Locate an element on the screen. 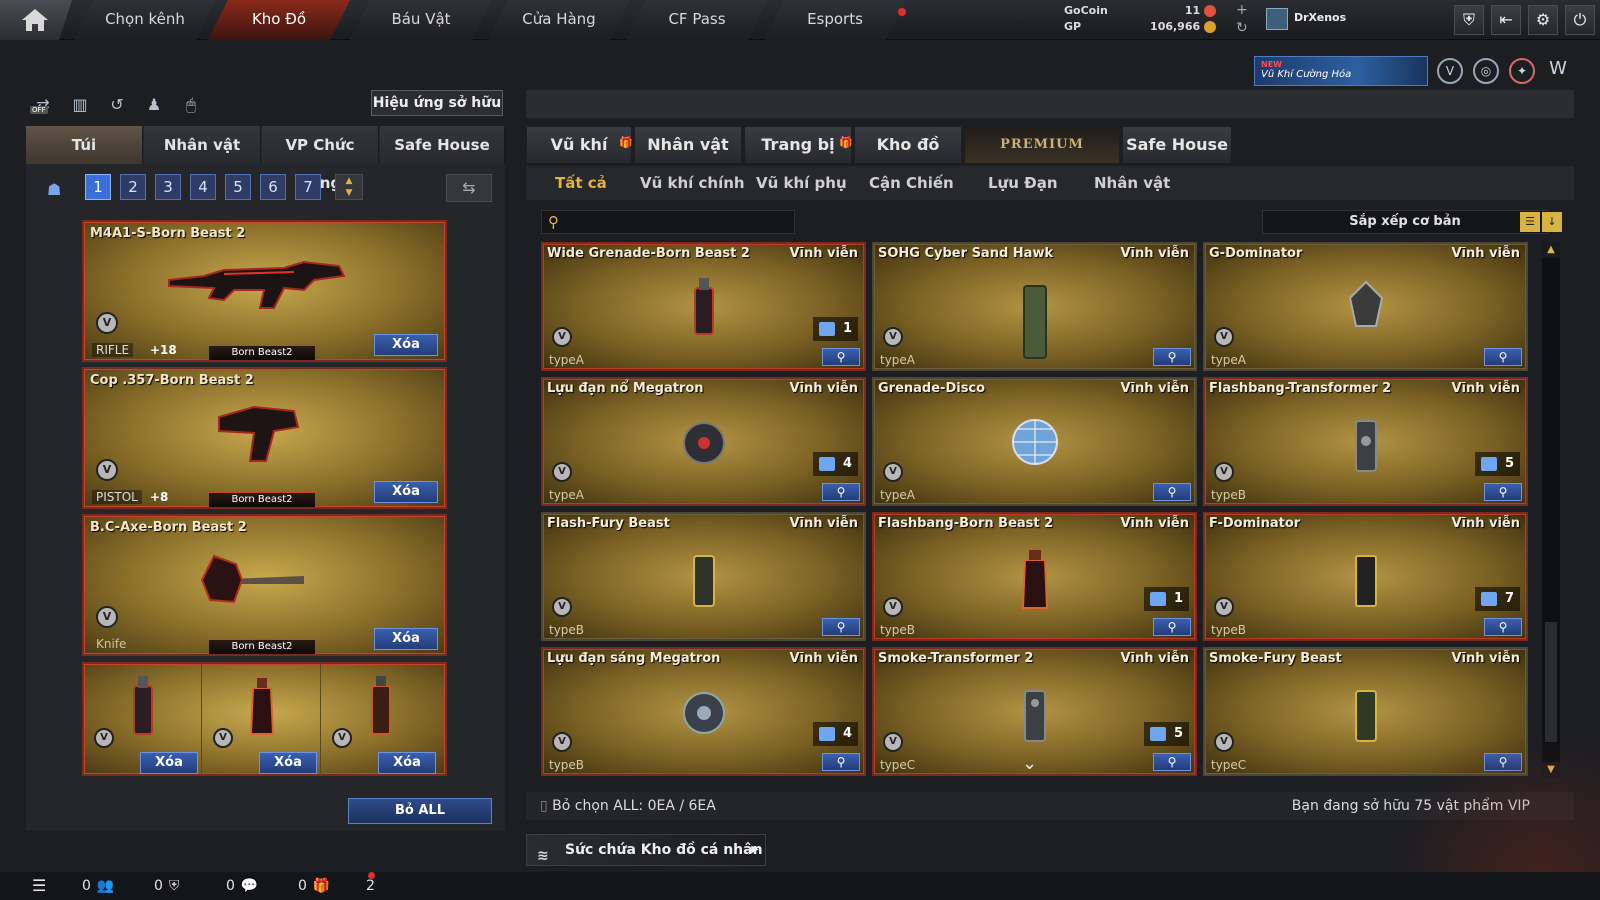 The image size is (1600, 900). list-view-icon: ☰ is located at coordinates (1530, 222).